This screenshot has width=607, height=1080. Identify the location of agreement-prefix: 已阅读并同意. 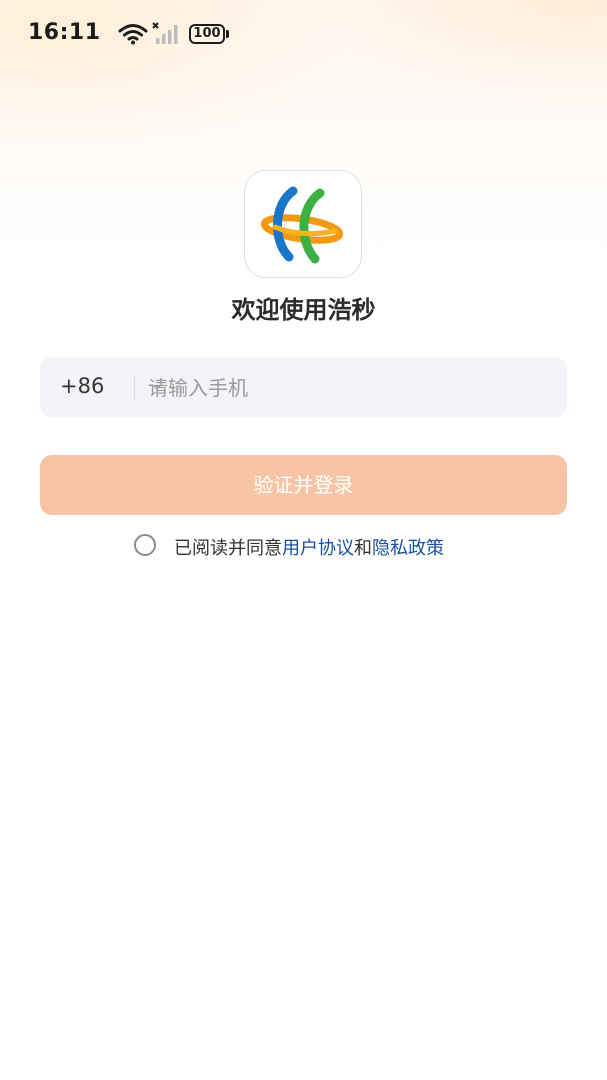
(228, 548).